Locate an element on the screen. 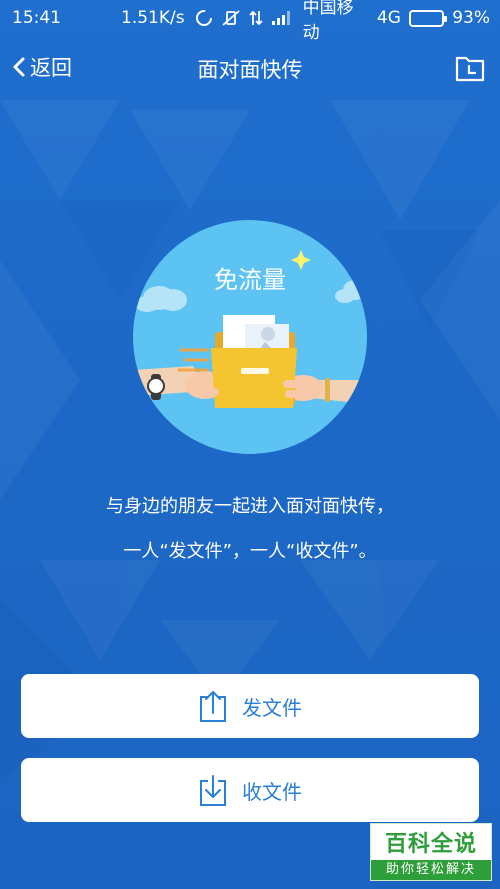 This screenshot has height=889, width=500. battery-icon is located at coordinates (428, 18).